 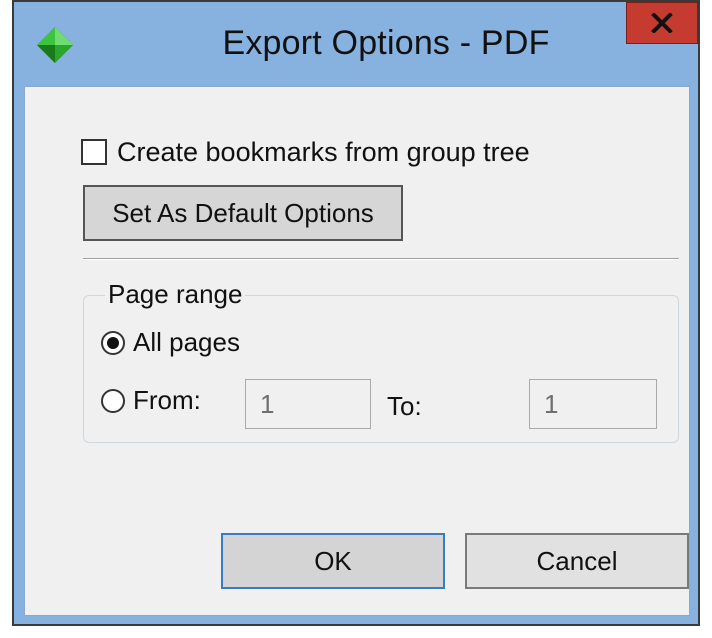 What do you see at coordinates (323, 151) in the screenshot?
I see `bookmarks-label: Create bookmarks from group tree` at bounding box center [323, 151].